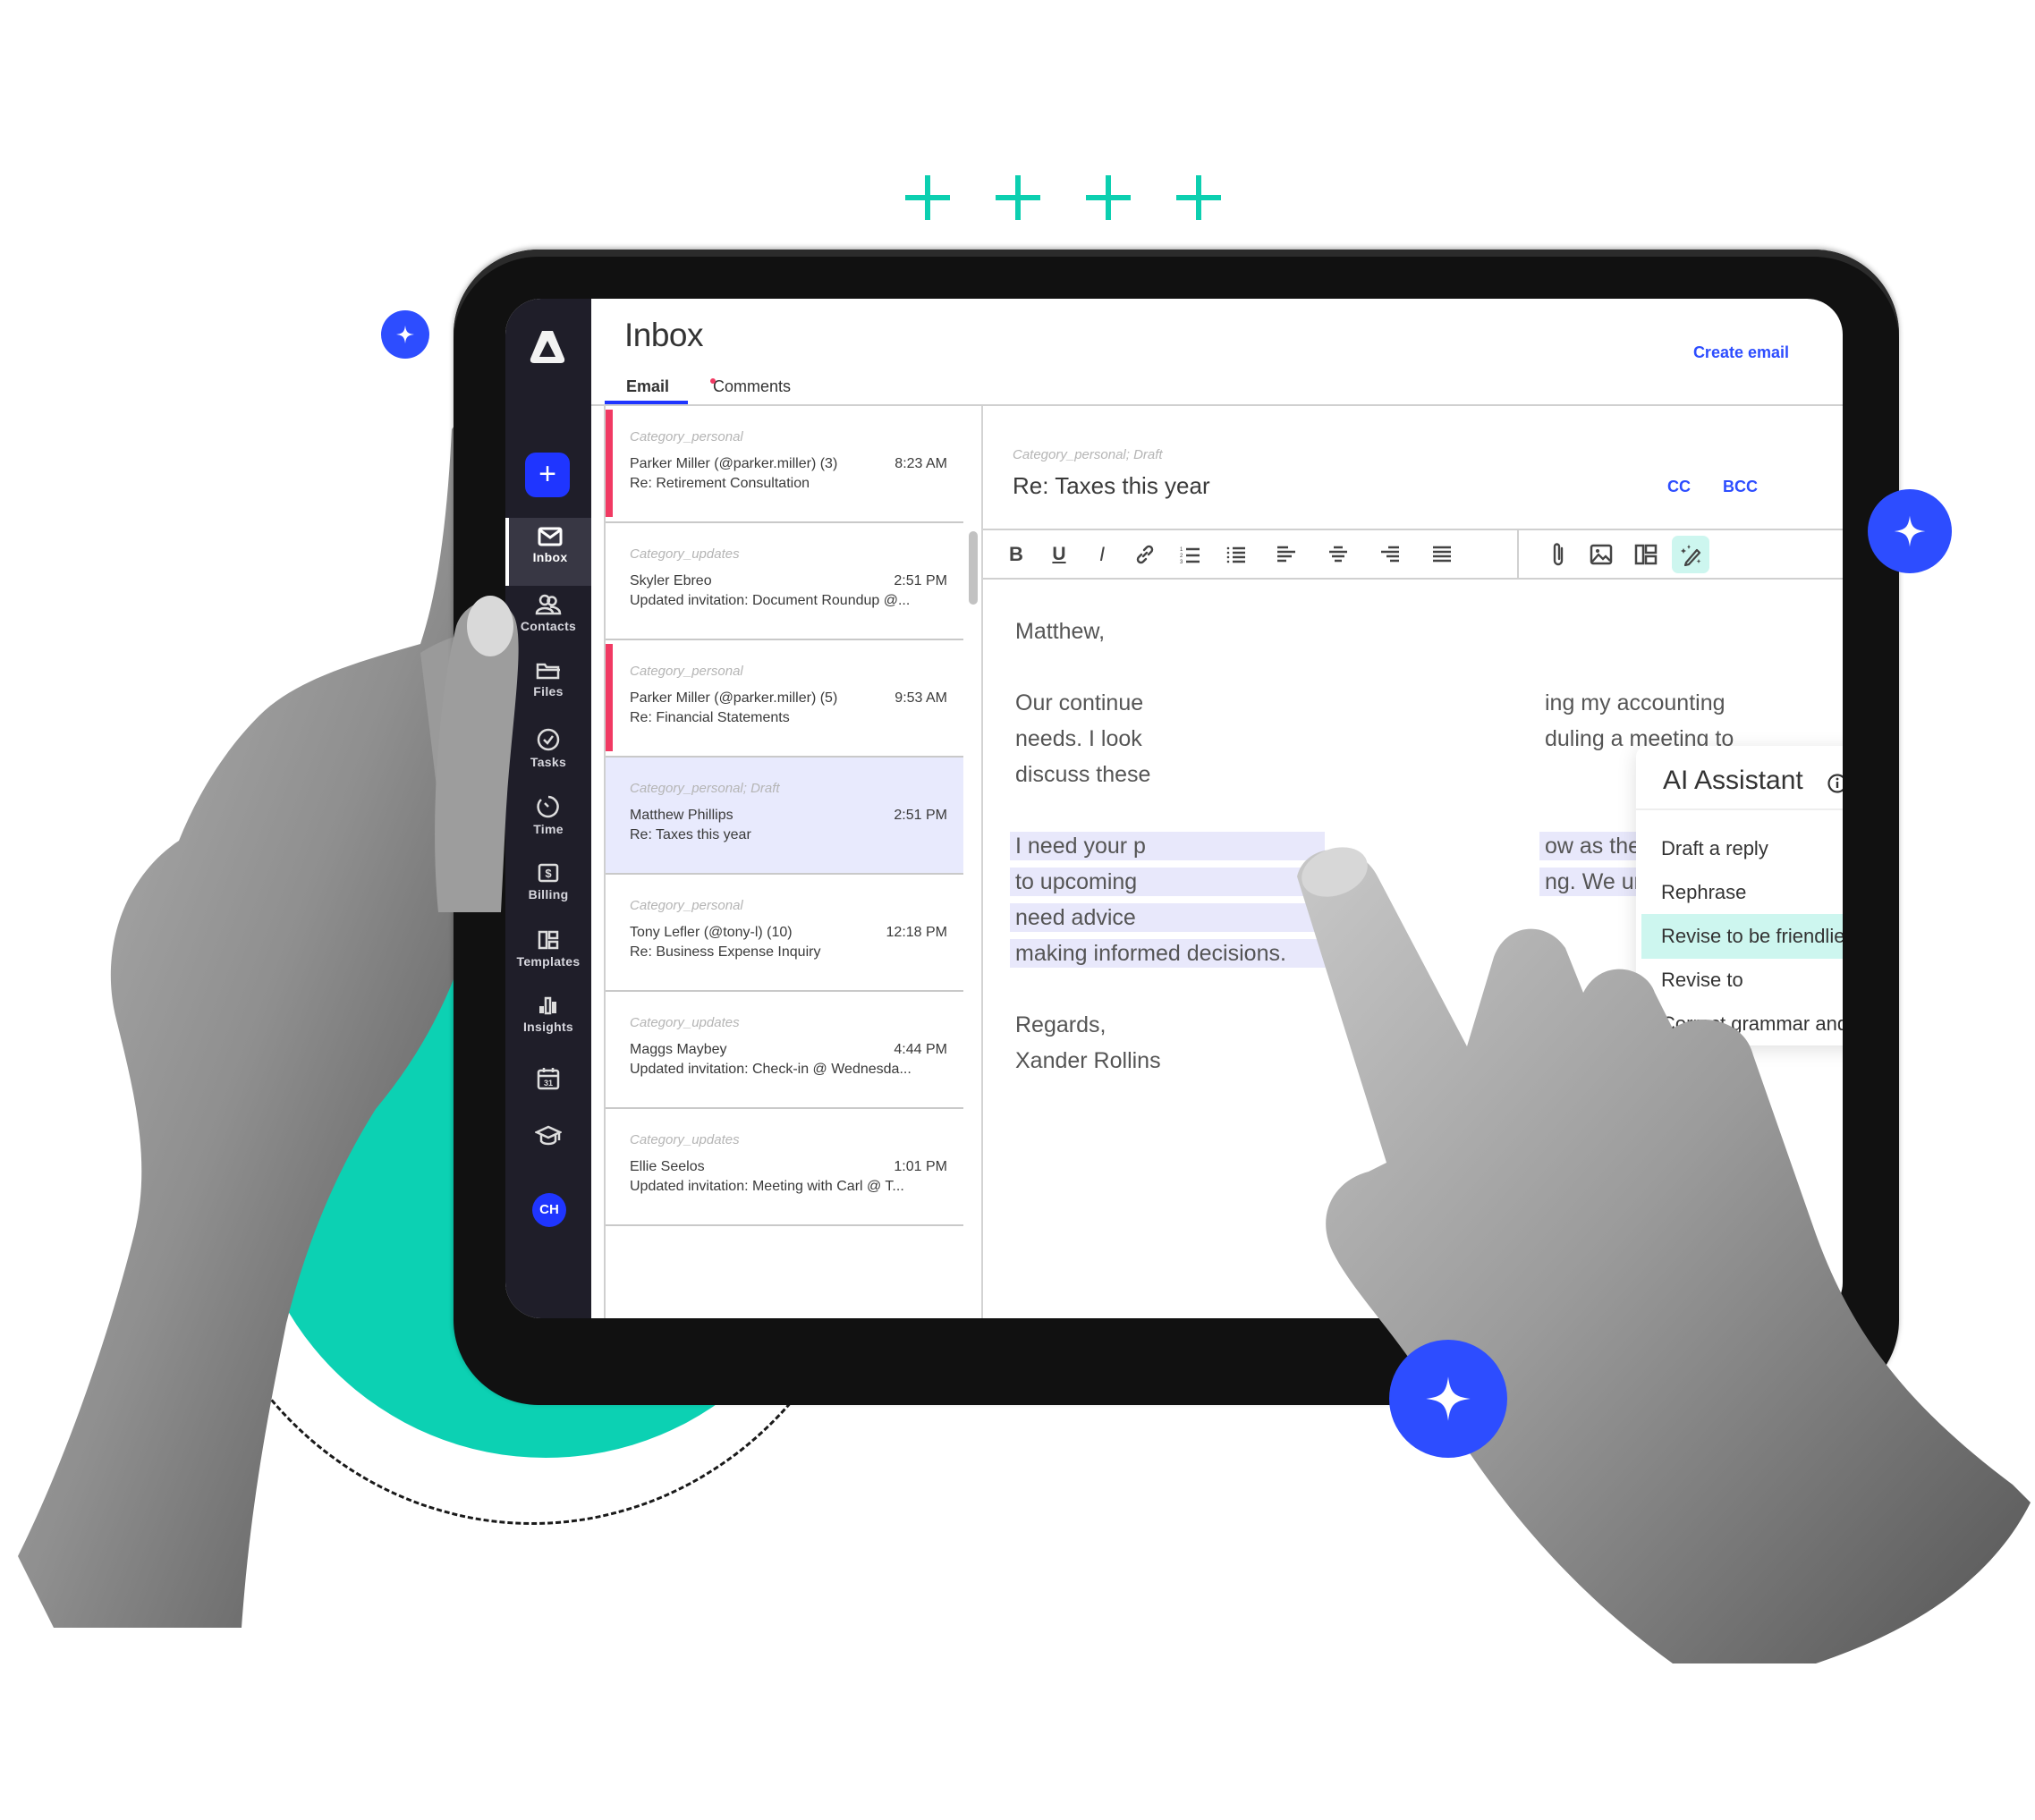  Describe the element at coordinates (549, 1210) in the screenshot. I see `user-avatar: CH` at that location.